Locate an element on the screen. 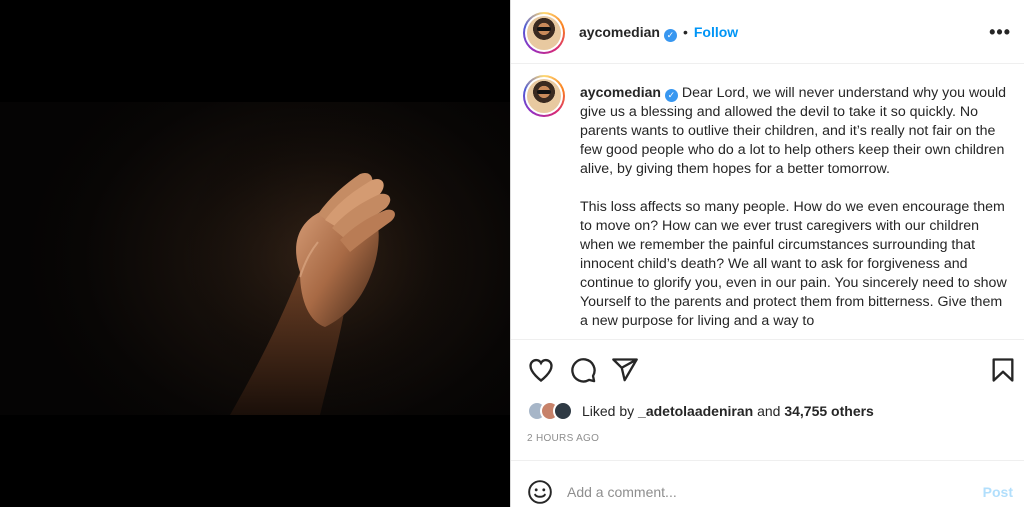  action-bar is located at coordinates (767, 370).